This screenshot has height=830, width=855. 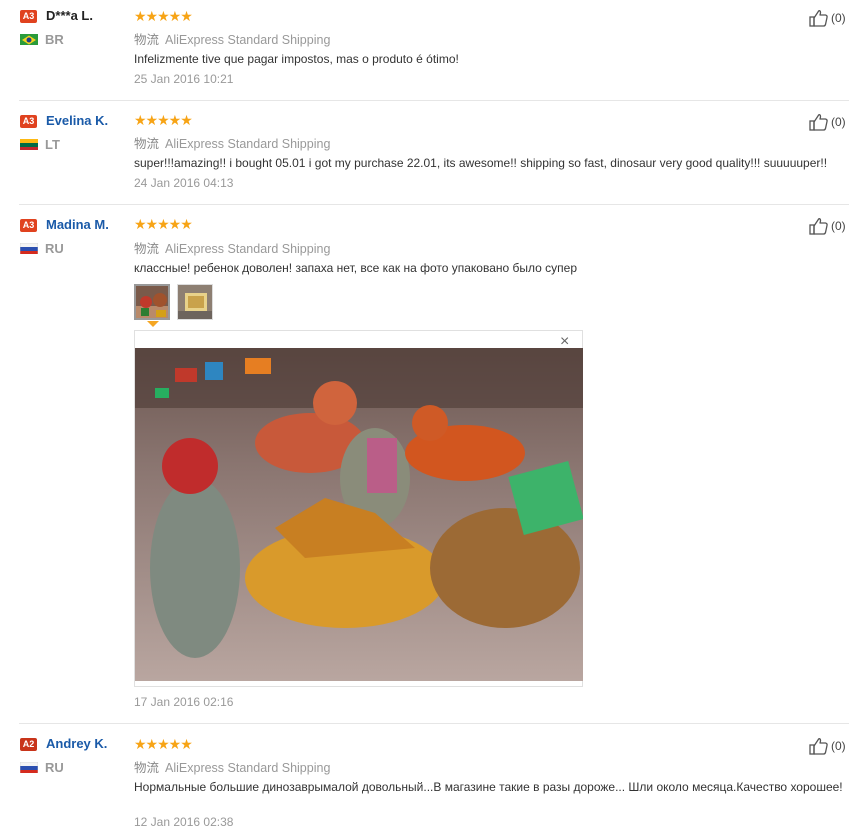 What do you see at coordinates (184, 822) in the screenshot?
I see `review-date: 12 Jan 2016 02:38` at bounding box center [184, 822].